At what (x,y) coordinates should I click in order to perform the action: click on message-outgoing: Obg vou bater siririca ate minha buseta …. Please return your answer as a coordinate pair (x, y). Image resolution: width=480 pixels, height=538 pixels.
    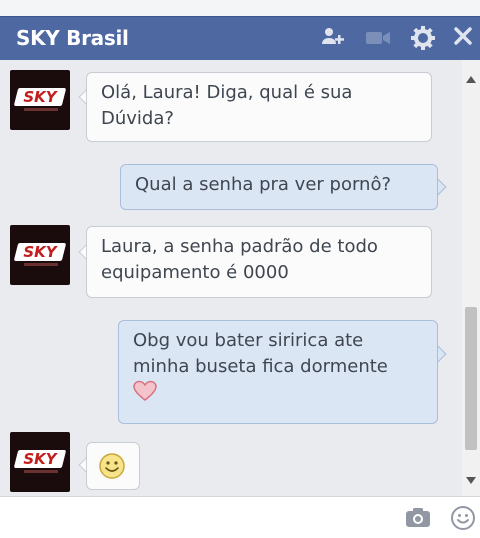
    Looking at the image, I should click on (278, 372).